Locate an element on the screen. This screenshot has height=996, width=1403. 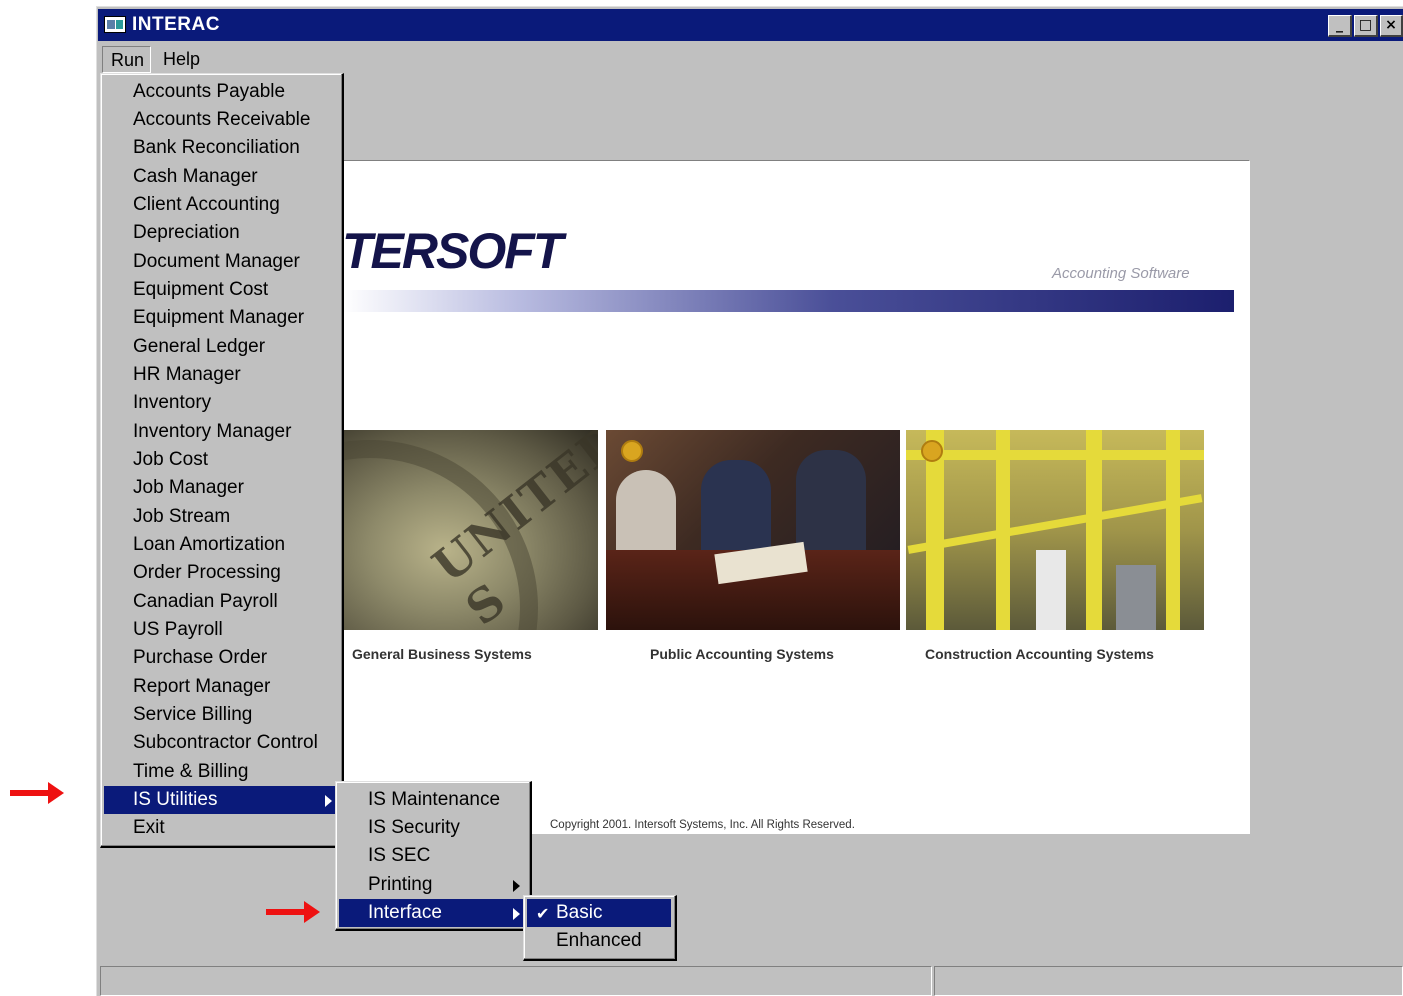
menu-item-enhanced: Enhanced is located at coordinates (599, 941).